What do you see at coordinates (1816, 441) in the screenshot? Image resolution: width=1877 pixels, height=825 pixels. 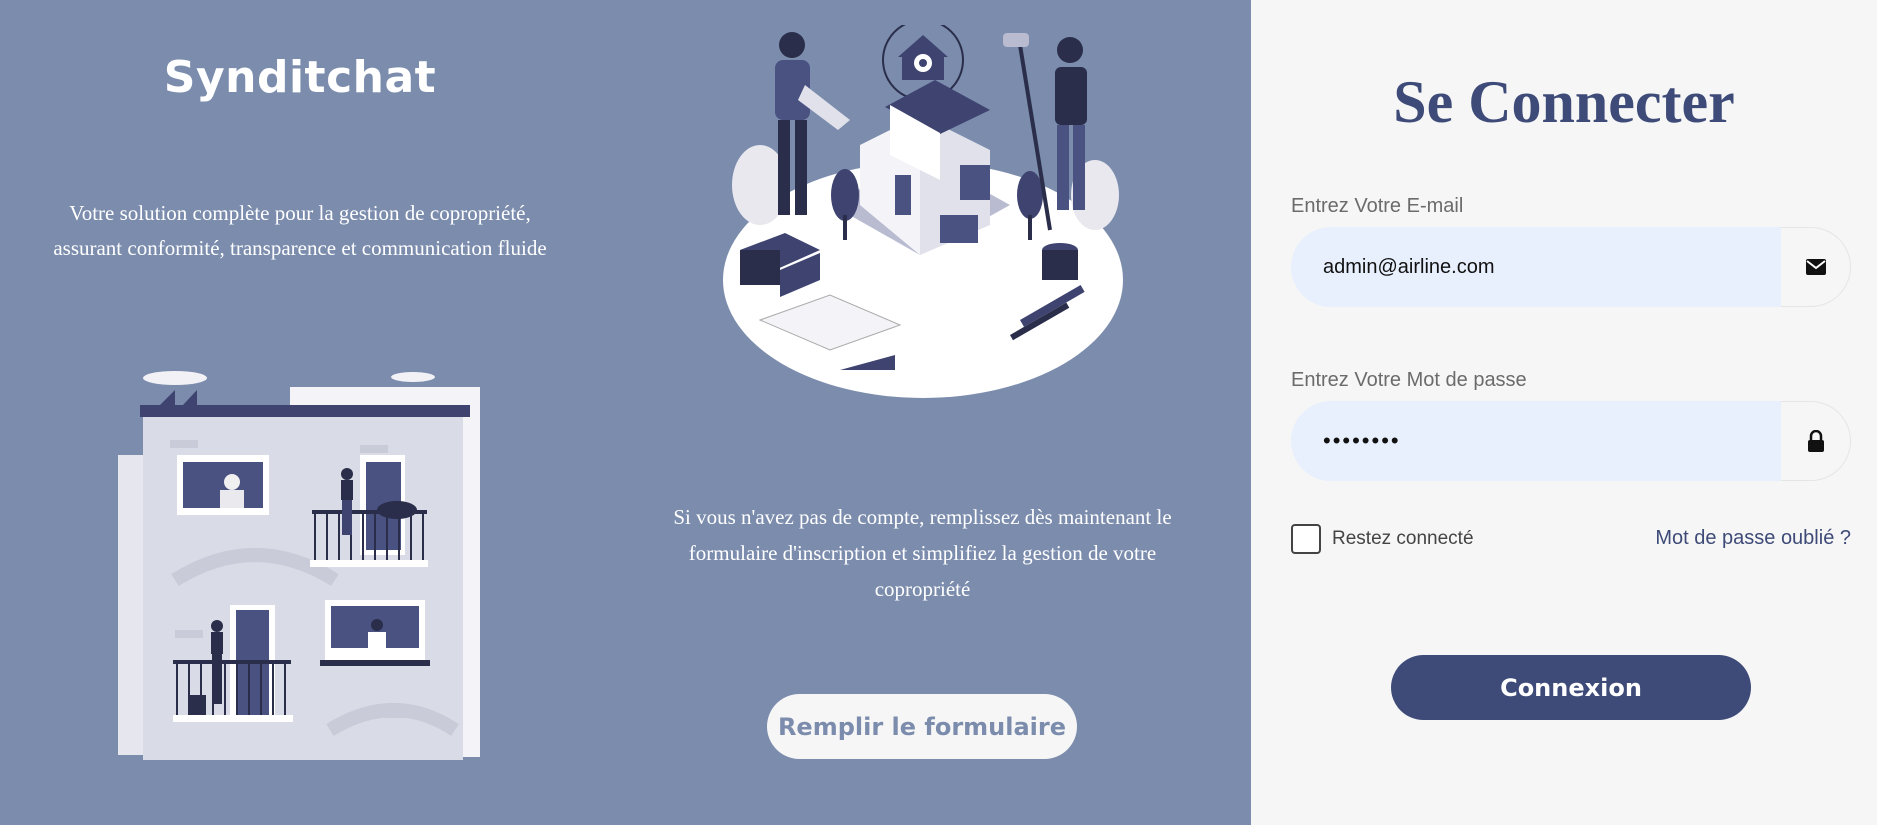 I see `lock-icon` at bounding box center [1816, 441].